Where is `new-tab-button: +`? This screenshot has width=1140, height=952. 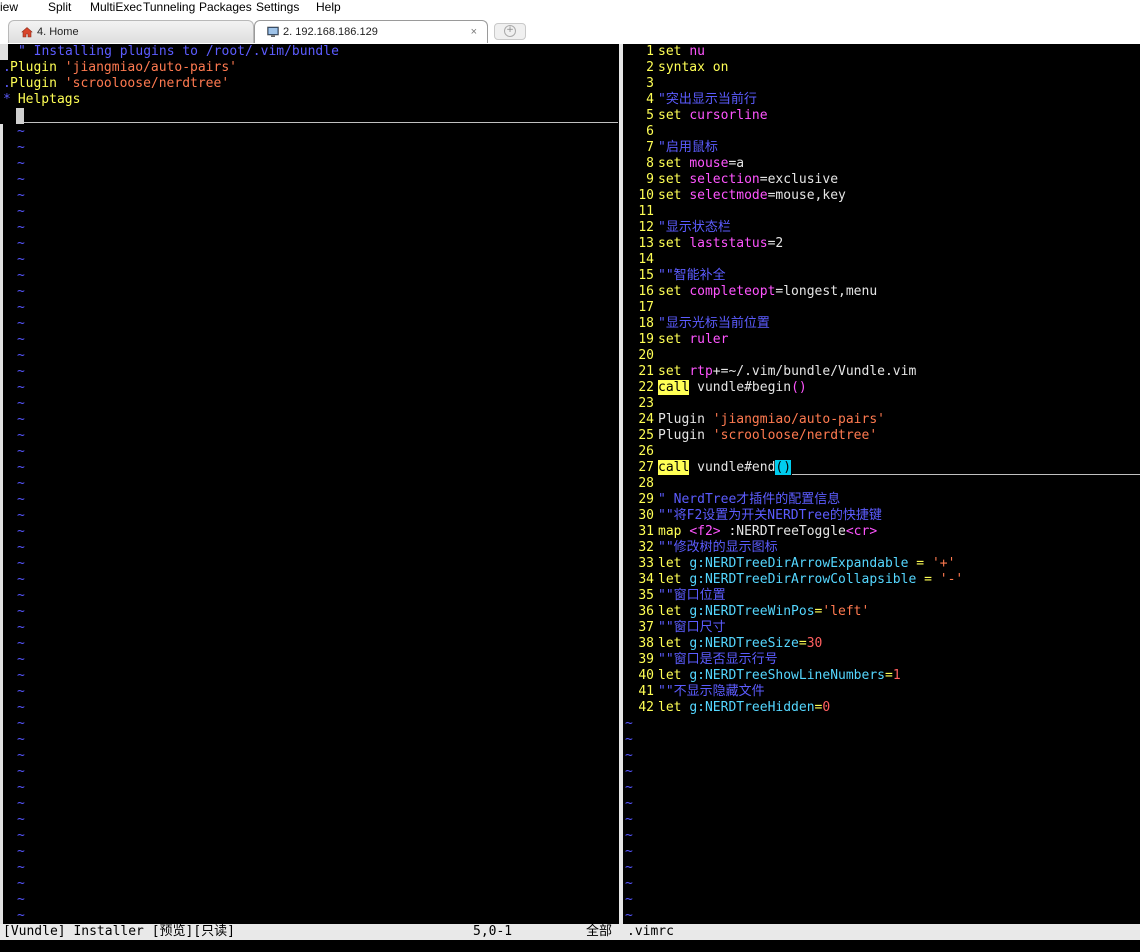 new-tab-button: + is located at coordinates (510, 31).